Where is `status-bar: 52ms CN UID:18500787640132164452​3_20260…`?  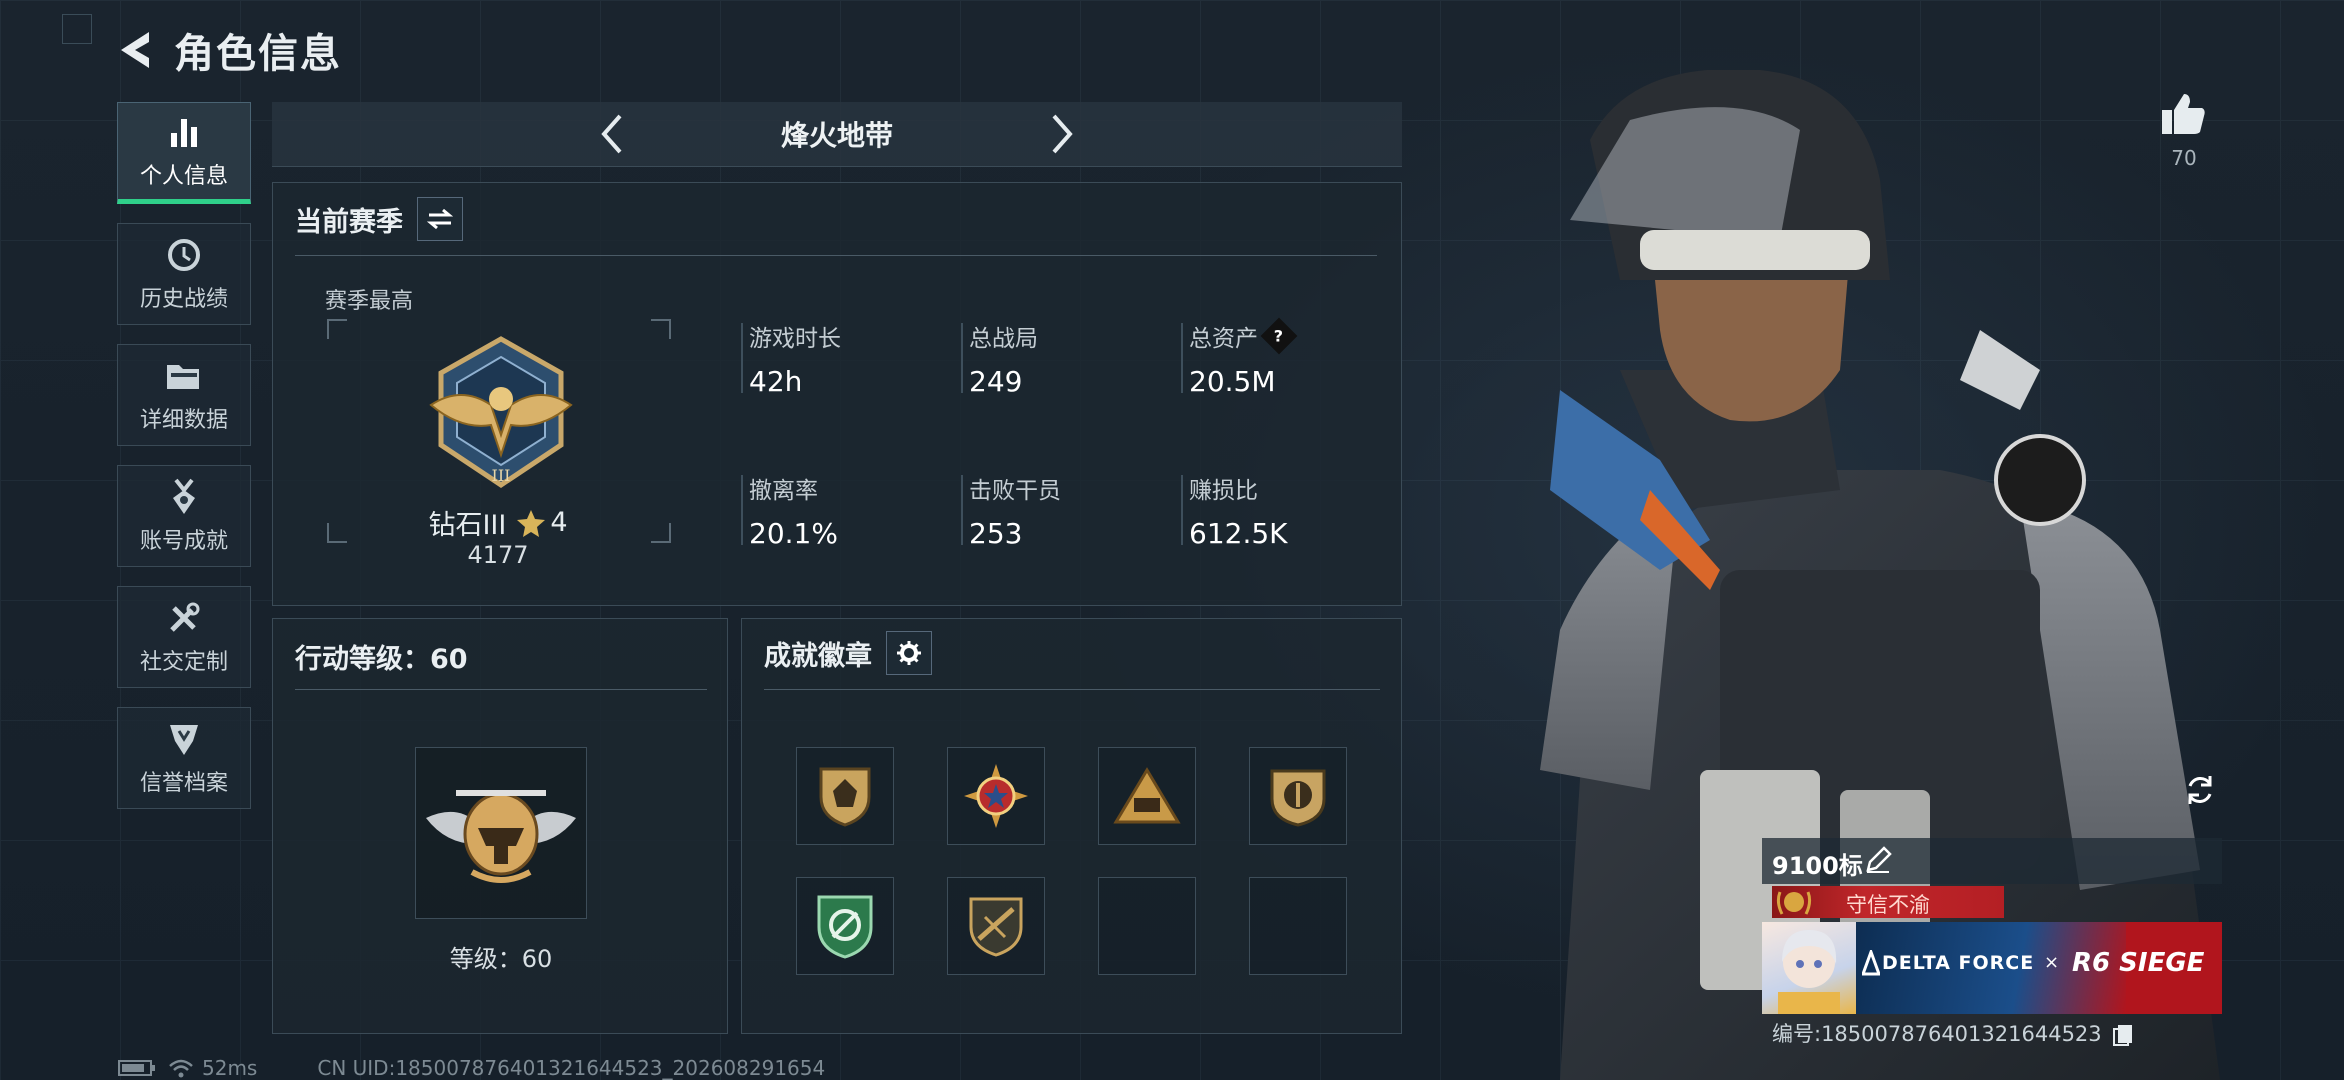
status-bar: 52ms CN UID:18500787640132164452​3_20260… is located at coordinates (471, 1068).